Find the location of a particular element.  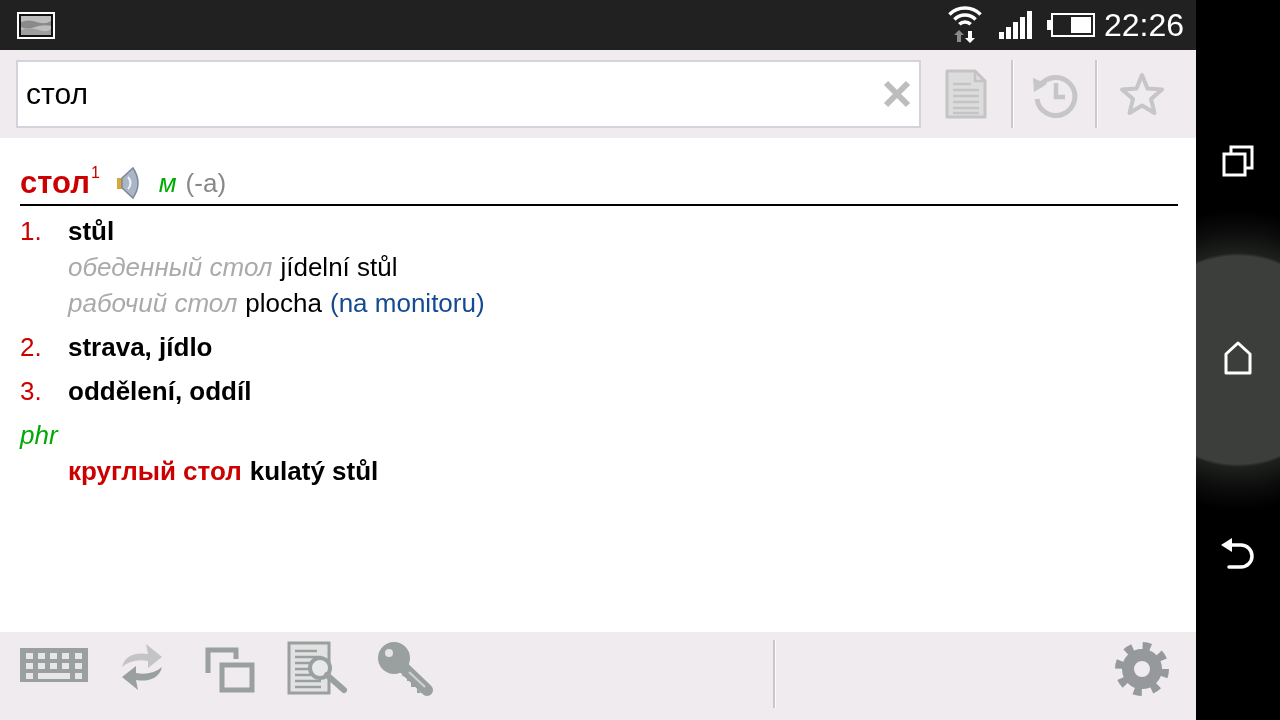

inflection-ending: (-а) is located at coordinates (206, 183).